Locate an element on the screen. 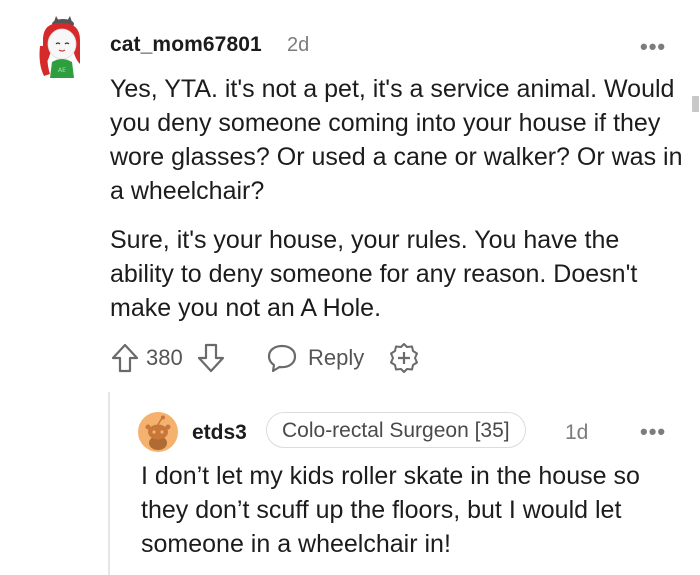 The image size is (700, 575). reply-button: Reply is located at coordinates (321, 358).